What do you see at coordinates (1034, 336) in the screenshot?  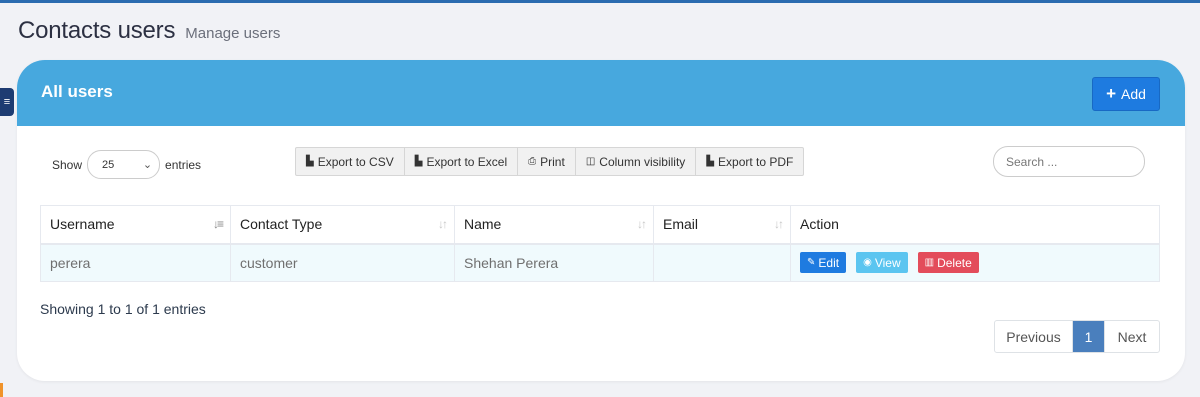 I see `previous-page-button: Previous` at bounding box center [1034, 336].